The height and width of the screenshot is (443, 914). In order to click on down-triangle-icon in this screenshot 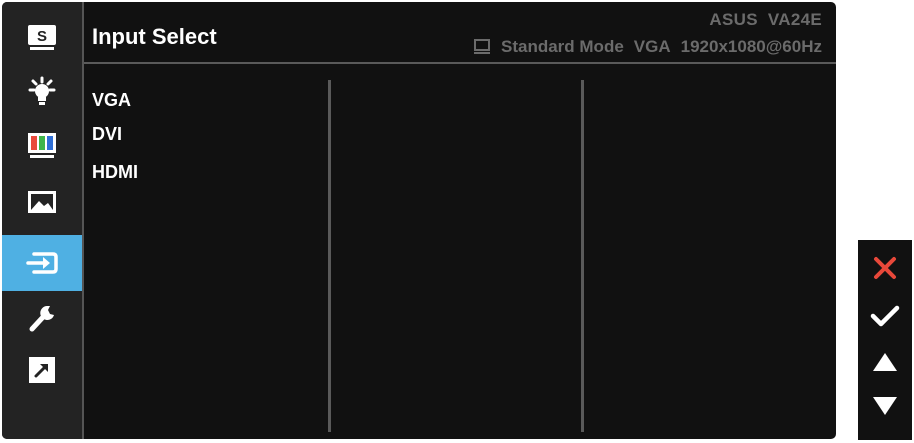, I will do `click(885, 406)`.